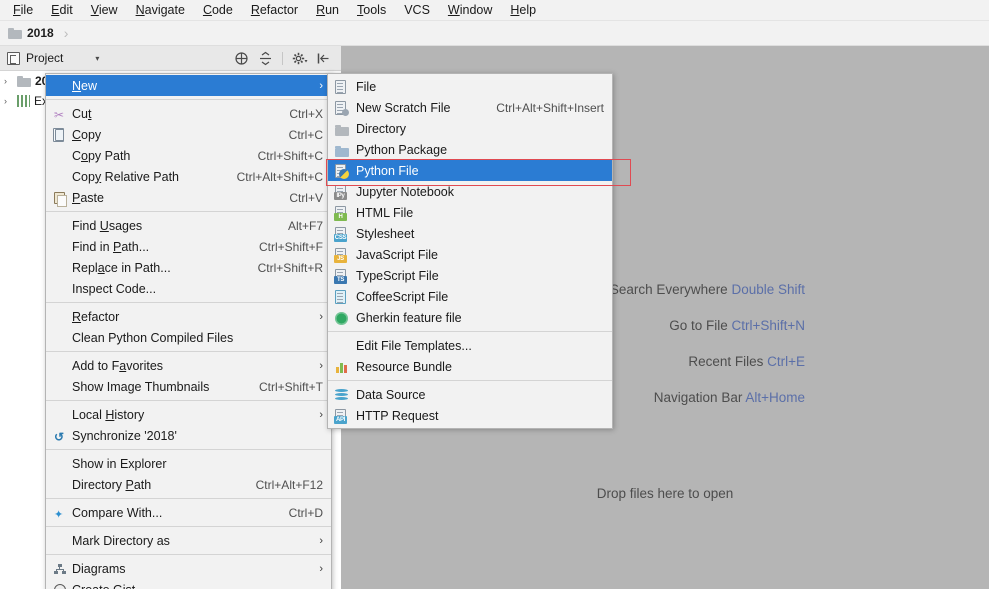  What do you see at coordinates (188, 540) in the screenshot?
I see `menu-item-mark-directory-as: Mark Directory as ›` at bounding box center [188, 540].